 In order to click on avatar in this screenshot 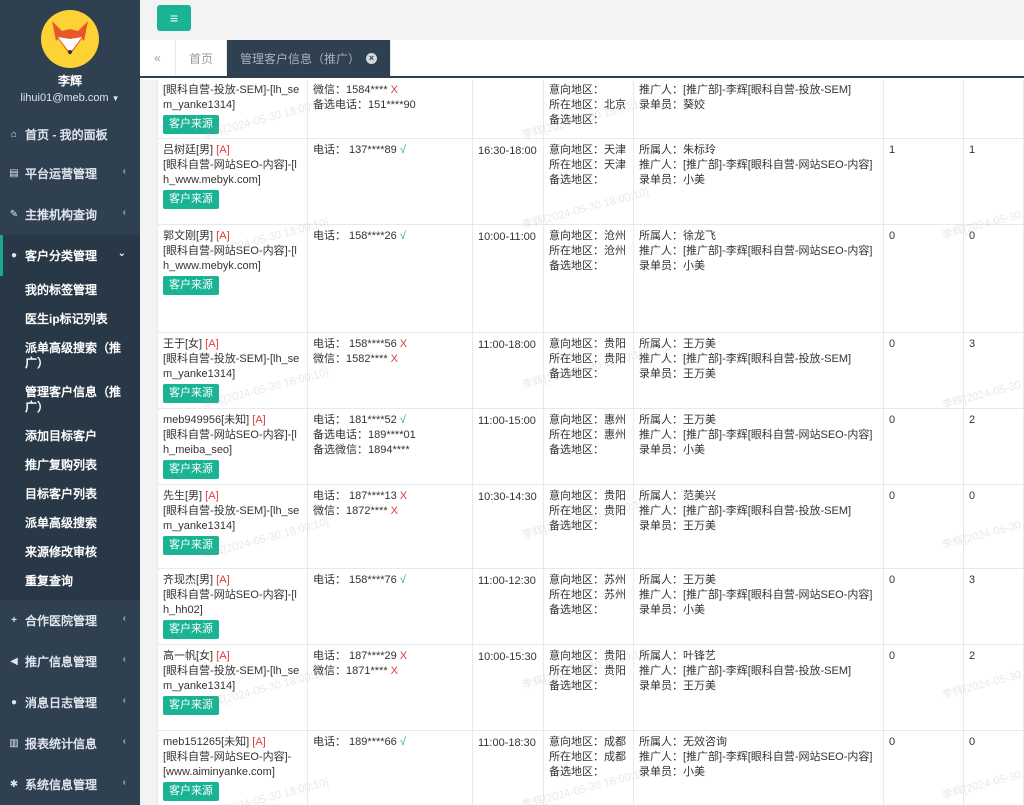, I will do `click(70, 39)`.